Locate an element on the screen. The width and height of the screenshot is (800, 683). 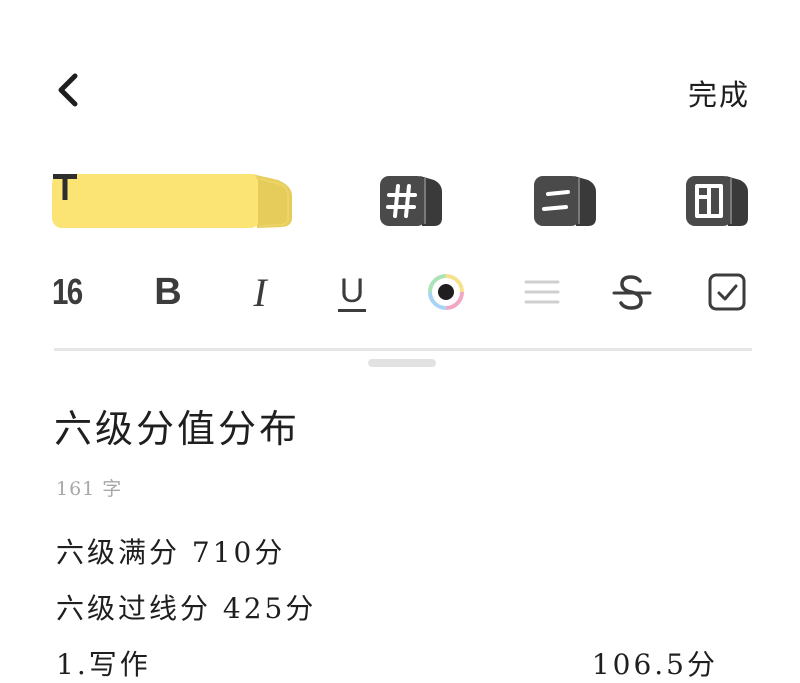
text-mode-glyph is located at coordinates (155, 201).